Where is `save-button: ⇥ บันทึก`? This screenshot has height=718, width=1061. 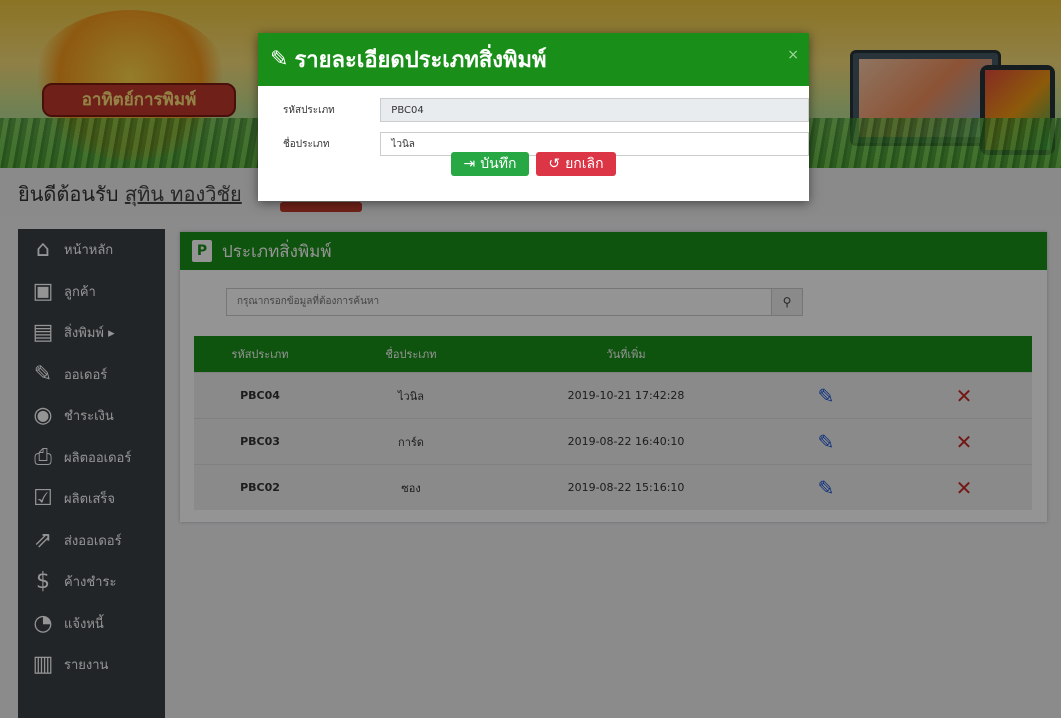
save-button: ⇥ บันทึก is located at coordinates (490, 164).